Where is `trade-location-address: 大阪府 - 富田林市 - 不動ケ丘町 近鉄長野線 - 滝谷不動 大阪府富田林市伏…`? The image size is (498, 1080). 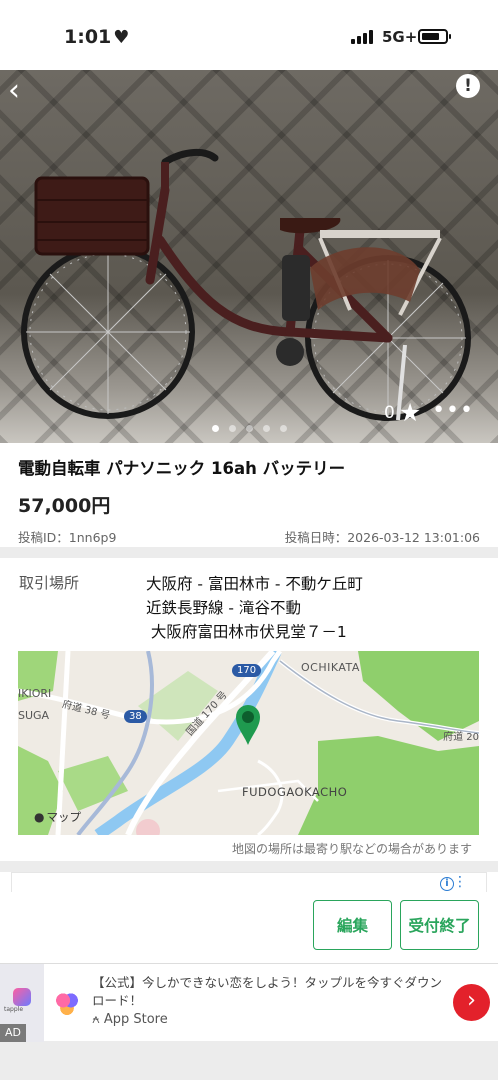
trade-location-address: 大阪府 - 富田林市 - 不動ケ丘町 近鉄長野線 - 滝谷不動 大阪府富田林市伏… is located at coordinates (254, 608).